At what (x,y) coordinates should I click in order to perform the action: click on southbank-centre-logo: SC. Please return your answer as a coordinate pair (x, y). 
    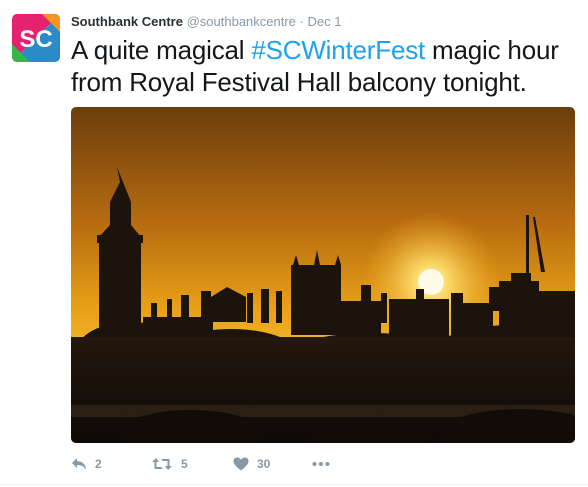
    Looking at the image, I should click on (36, 38).